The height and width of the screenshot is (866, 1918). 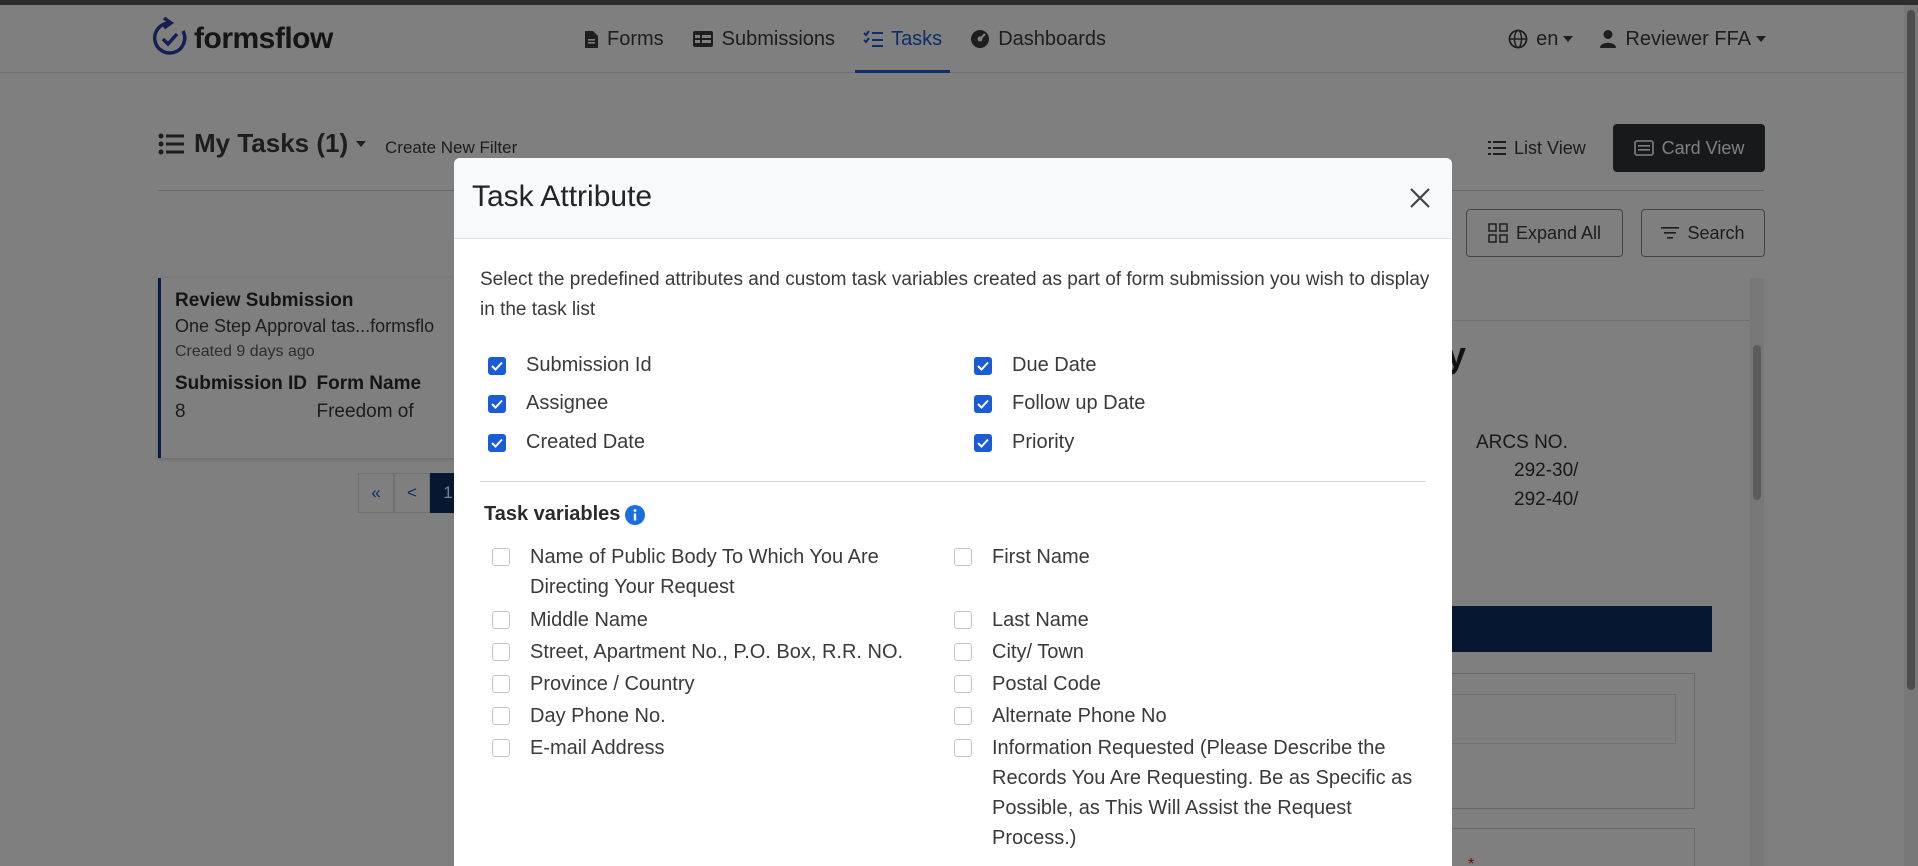 I want to click on attribute-label: Created Date, so click(x=585, y=442).